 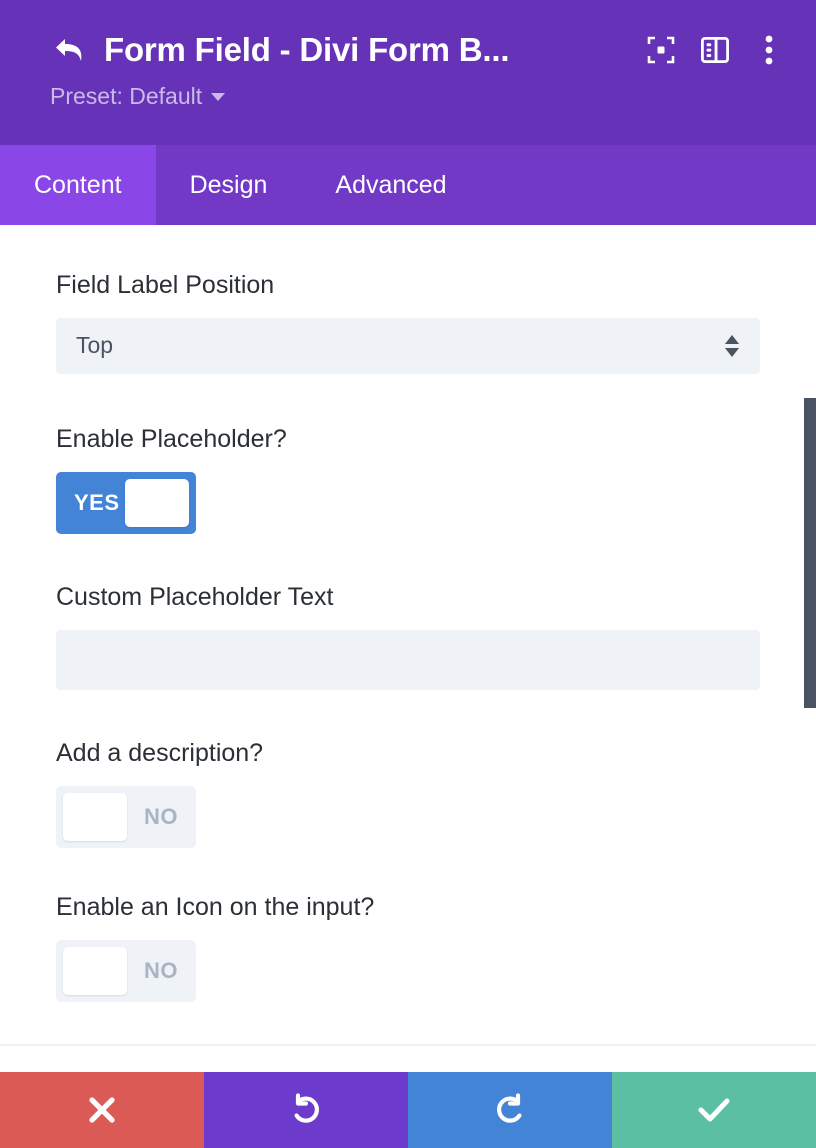 I want to click on add-description-toggle: NO, so click(x=126, y=817).